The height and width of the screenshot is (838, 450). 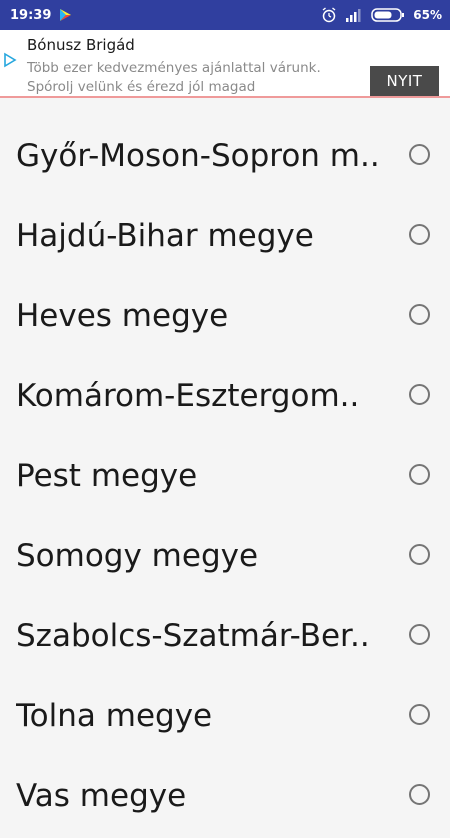 I want to click on list-item-label: Hajdú-Bihar megye, so click(x=165, y=236).